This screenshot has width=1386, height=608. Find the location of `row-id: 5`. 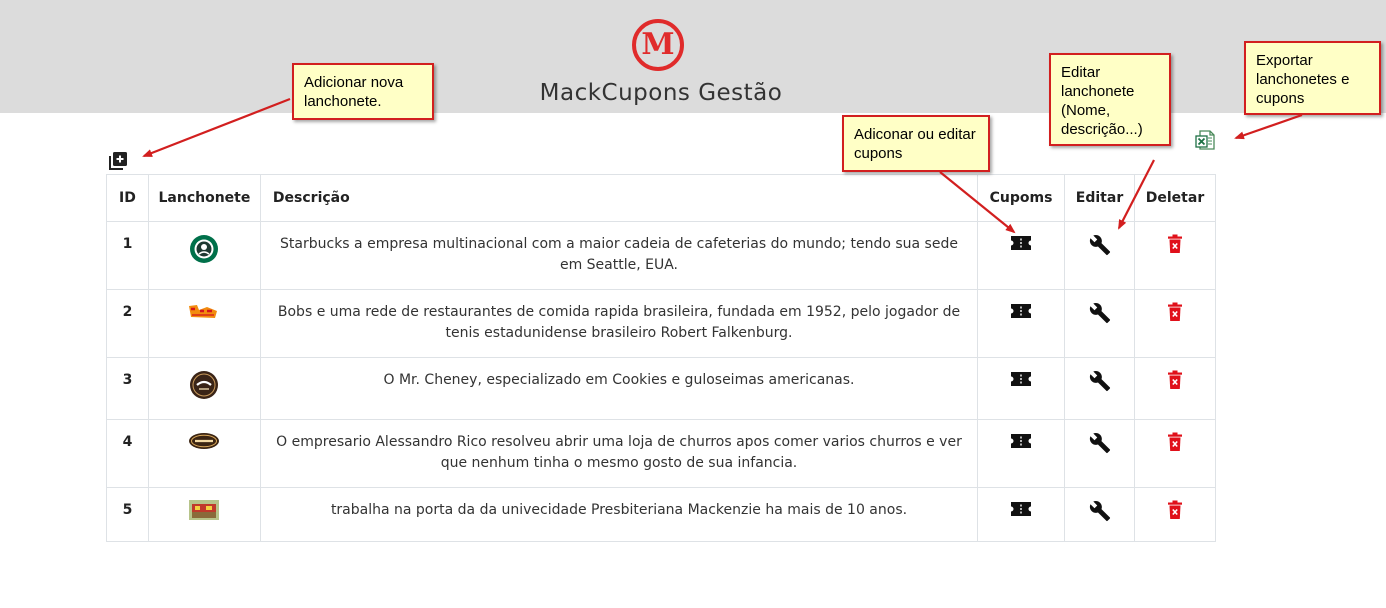

row-id: 5 is located at coordinates (127, 514).